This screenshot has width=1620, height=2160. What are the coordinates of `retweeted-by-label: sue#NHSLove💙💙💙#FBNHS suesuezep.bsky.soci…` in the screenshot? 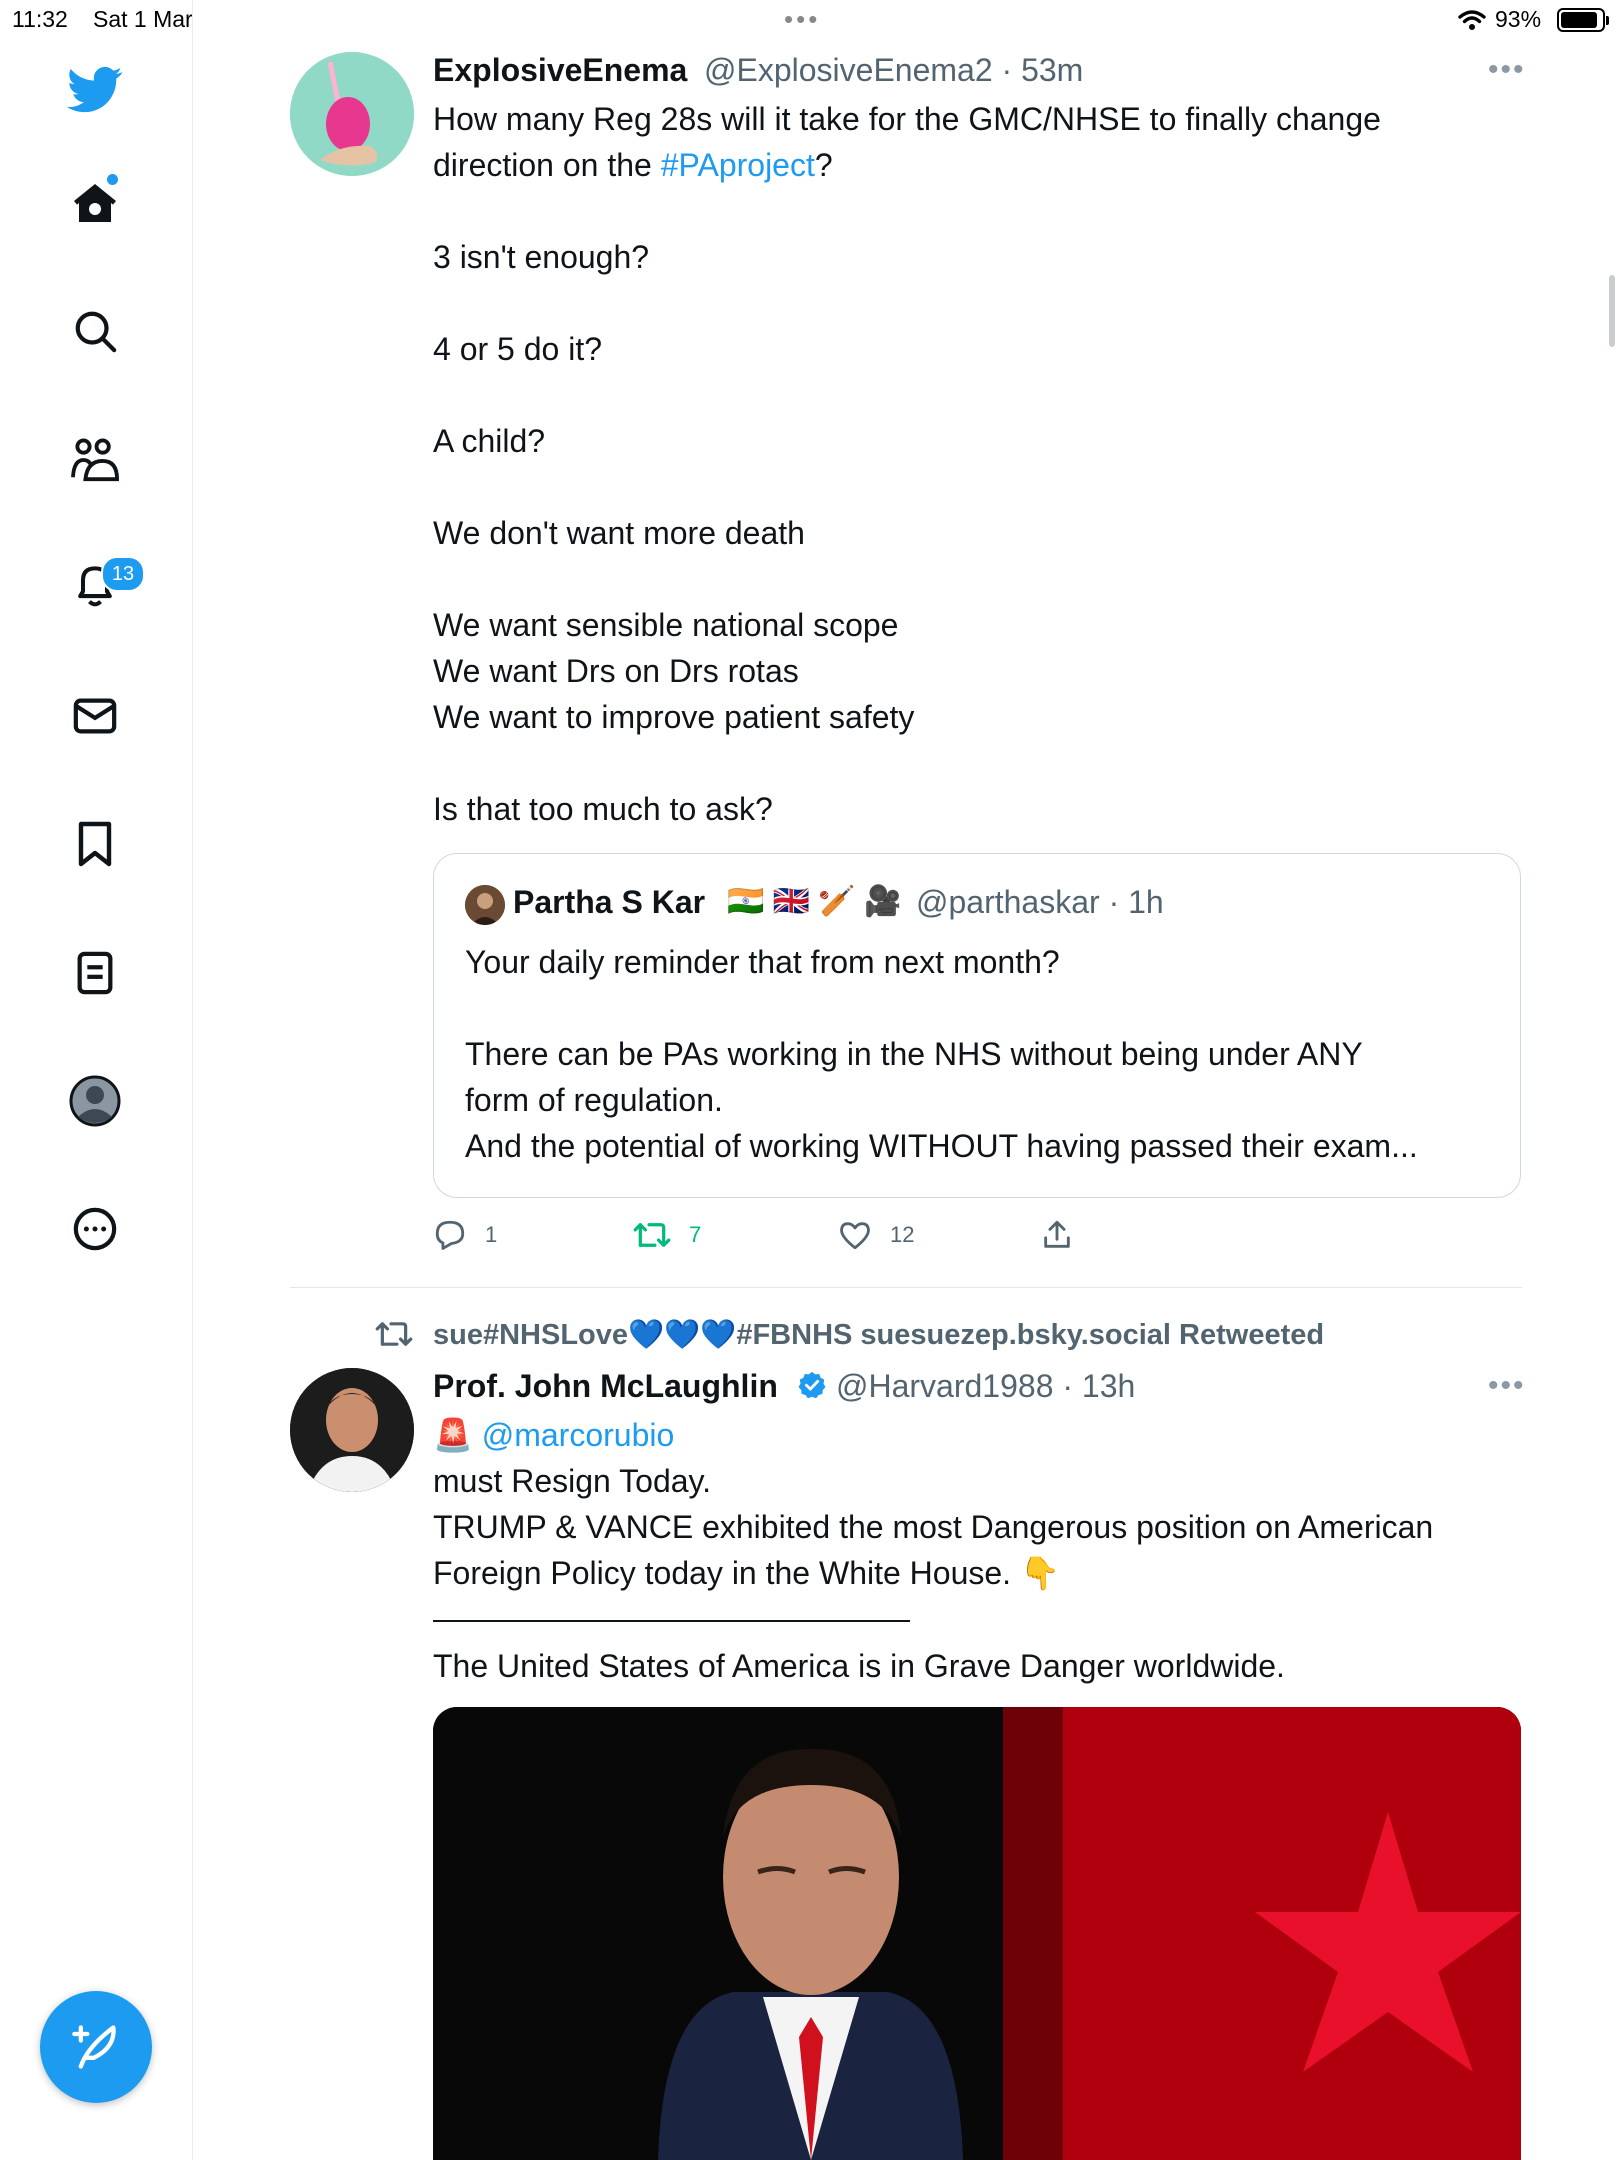 It's located at (878, 1335).